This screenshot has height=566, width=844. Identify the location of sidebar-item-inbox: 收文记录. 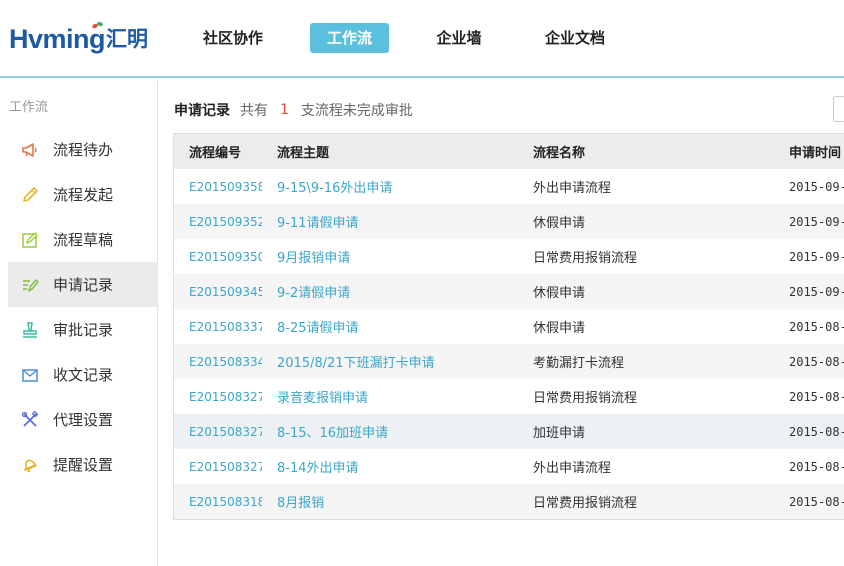
(82, 374).